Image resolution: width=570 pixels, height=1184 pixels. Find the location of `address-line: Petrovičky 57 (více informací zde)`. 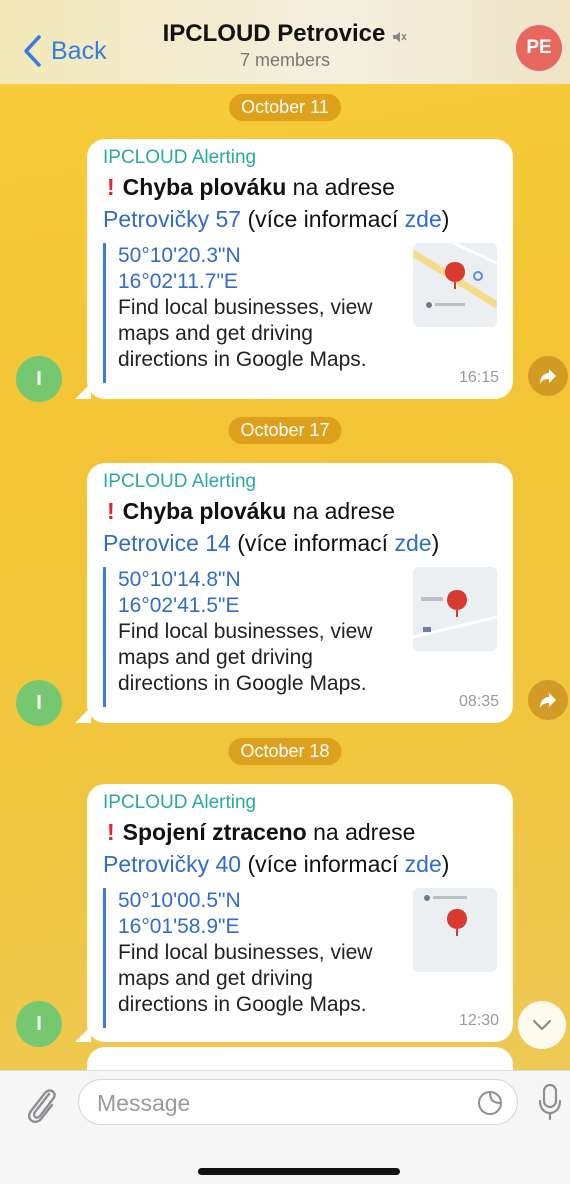

address-line: Petrovičky 57 (více informací zde) is located at coordinates (300, 219).